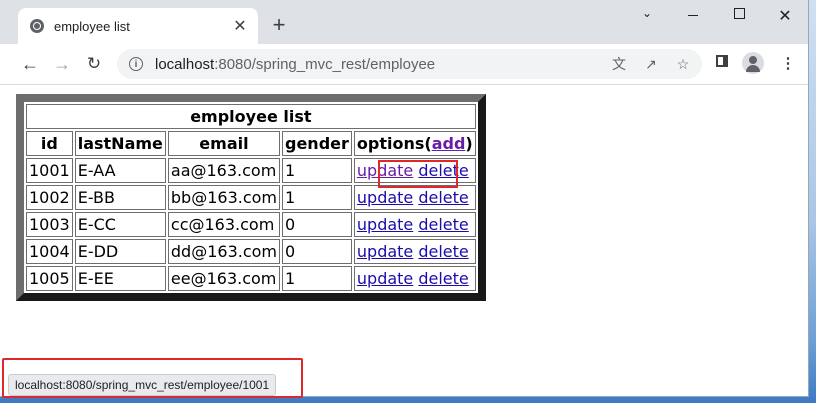 The image size is (816, 403). I want to click on maximize-icon, so click(739, 13).